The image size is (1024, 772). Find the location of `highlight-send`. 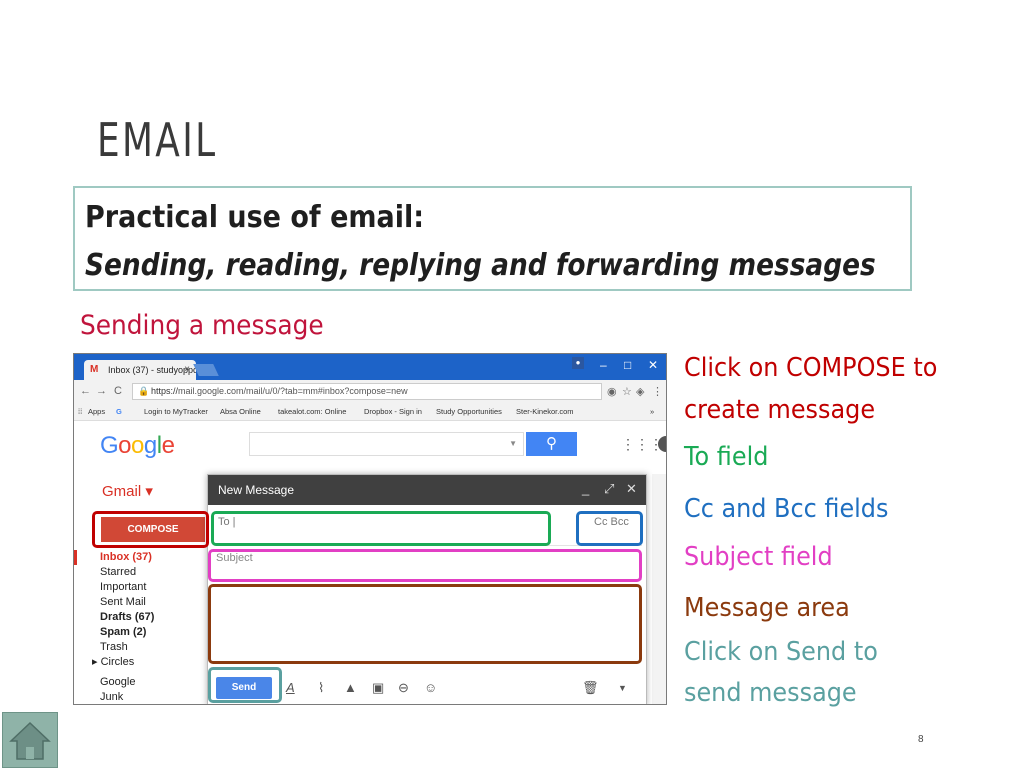

highlight-send is located at coordinates (245, 685).